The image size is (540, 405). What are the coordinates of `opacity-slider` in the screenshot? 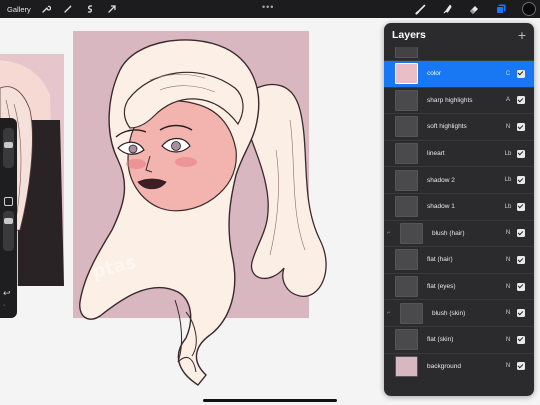 It's located at (8, 231).